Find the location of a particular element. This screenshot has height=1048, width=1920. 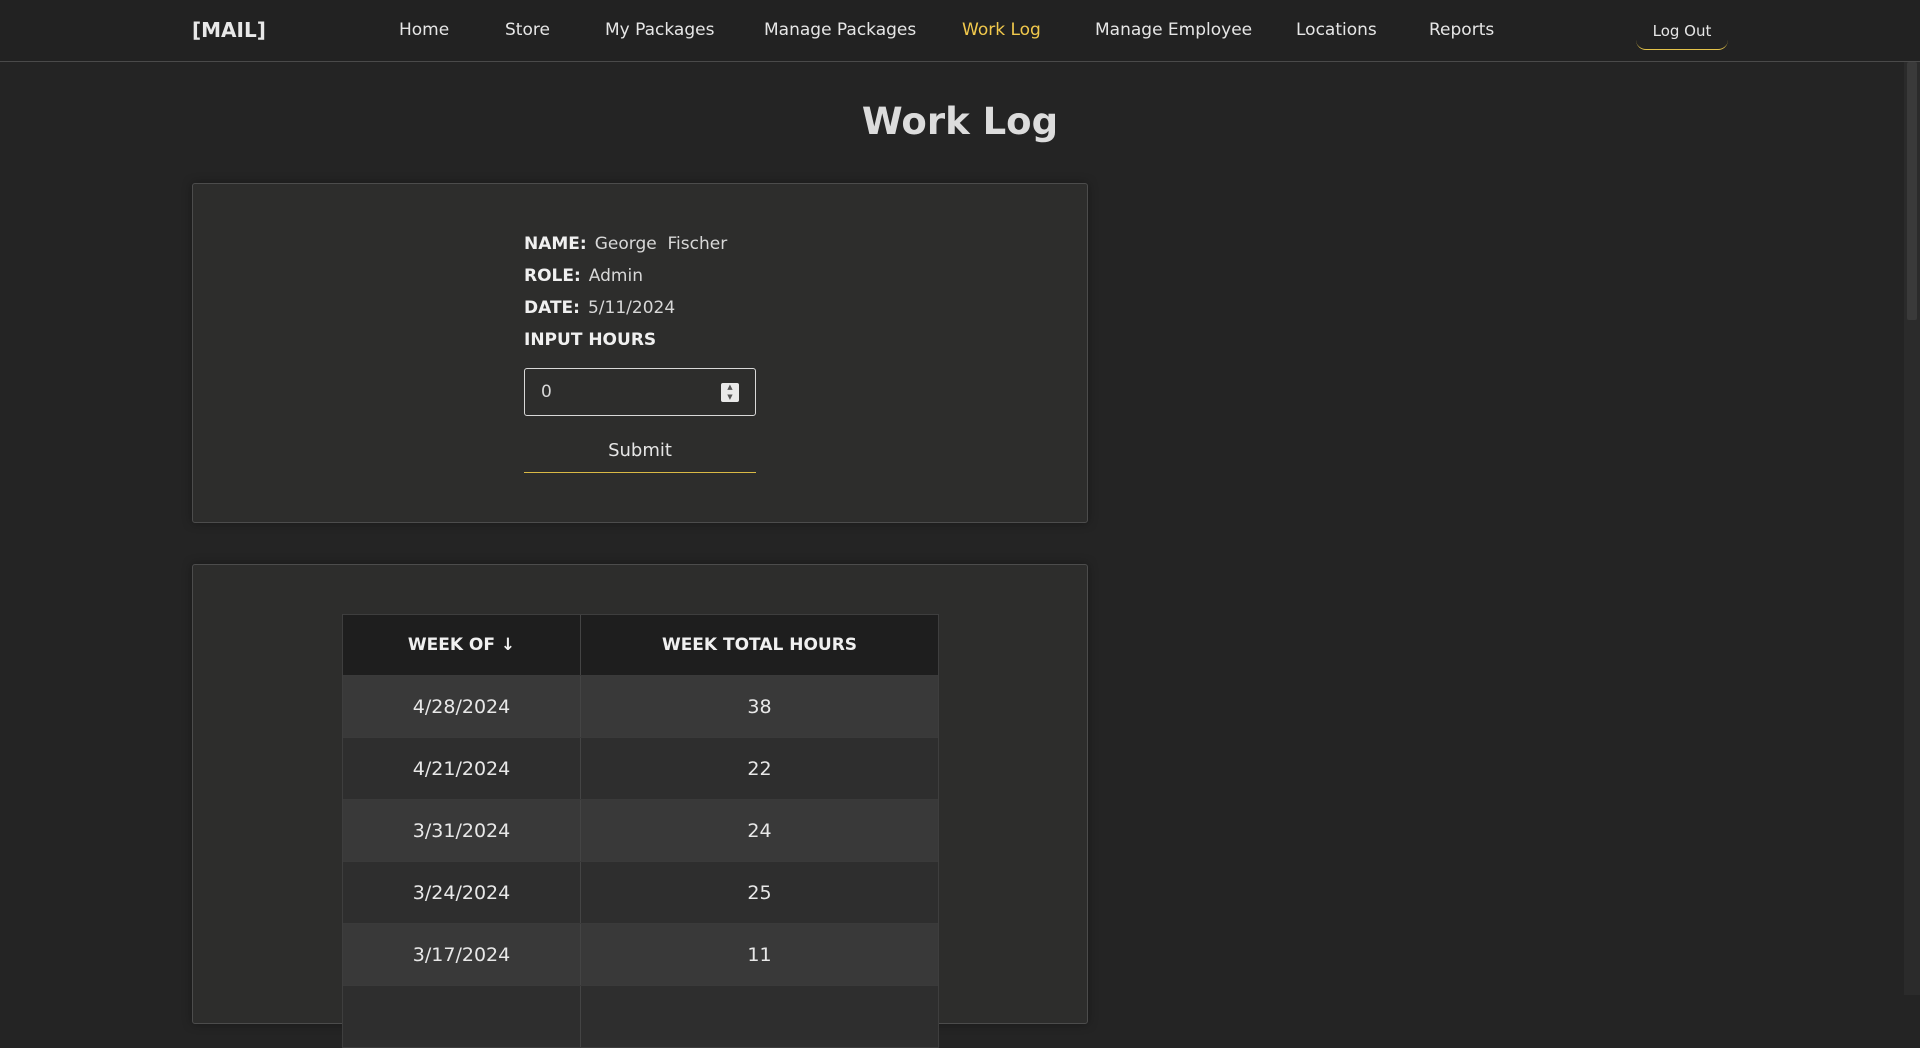

scrollbar-thumb is located at coordinates (1912, 191).